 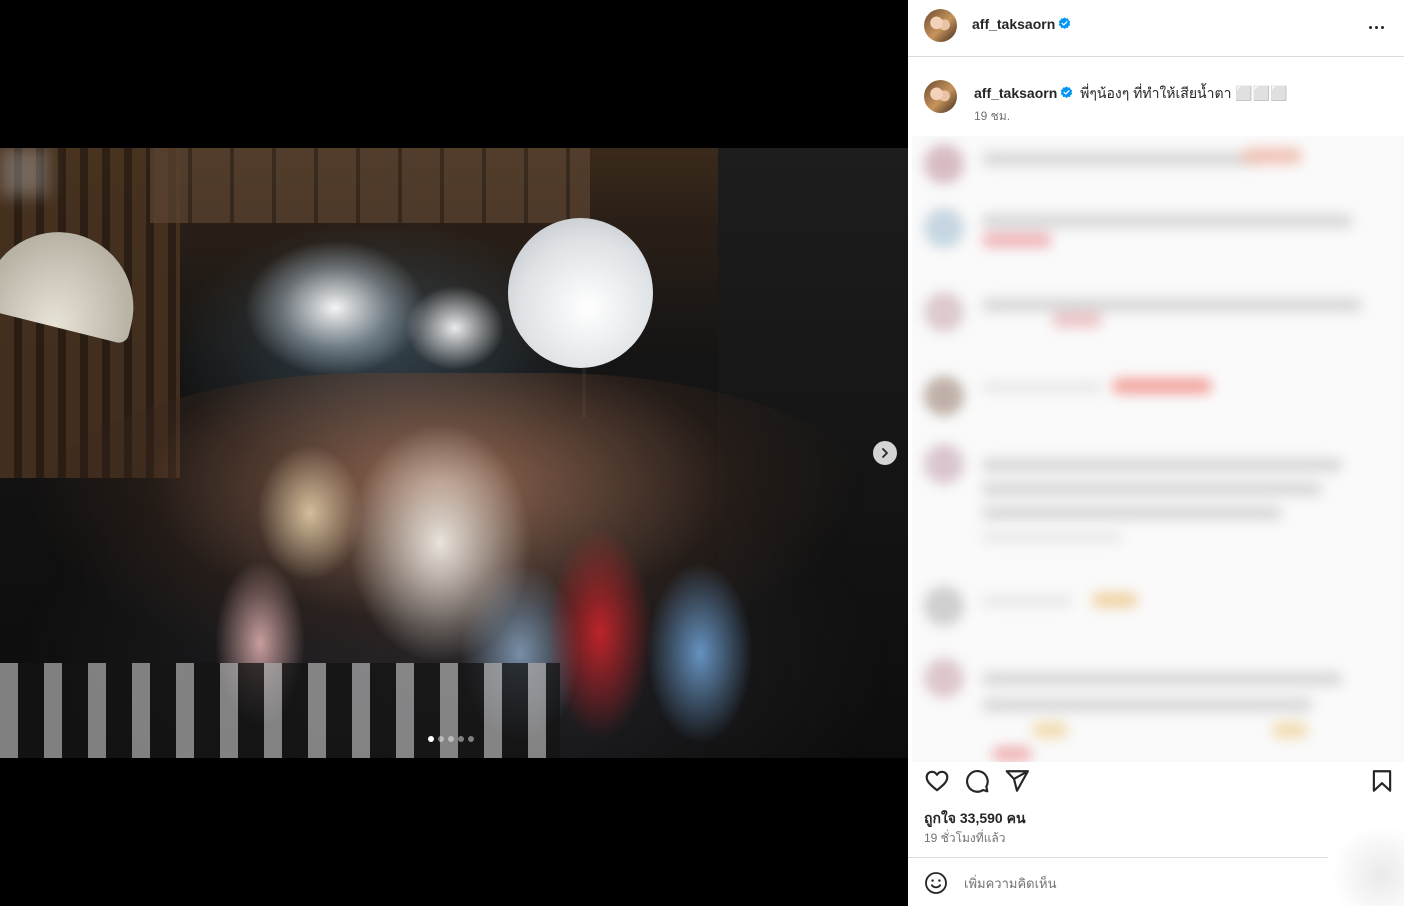 I want to click on add-comment-bar, so click(x=1156, y=882).